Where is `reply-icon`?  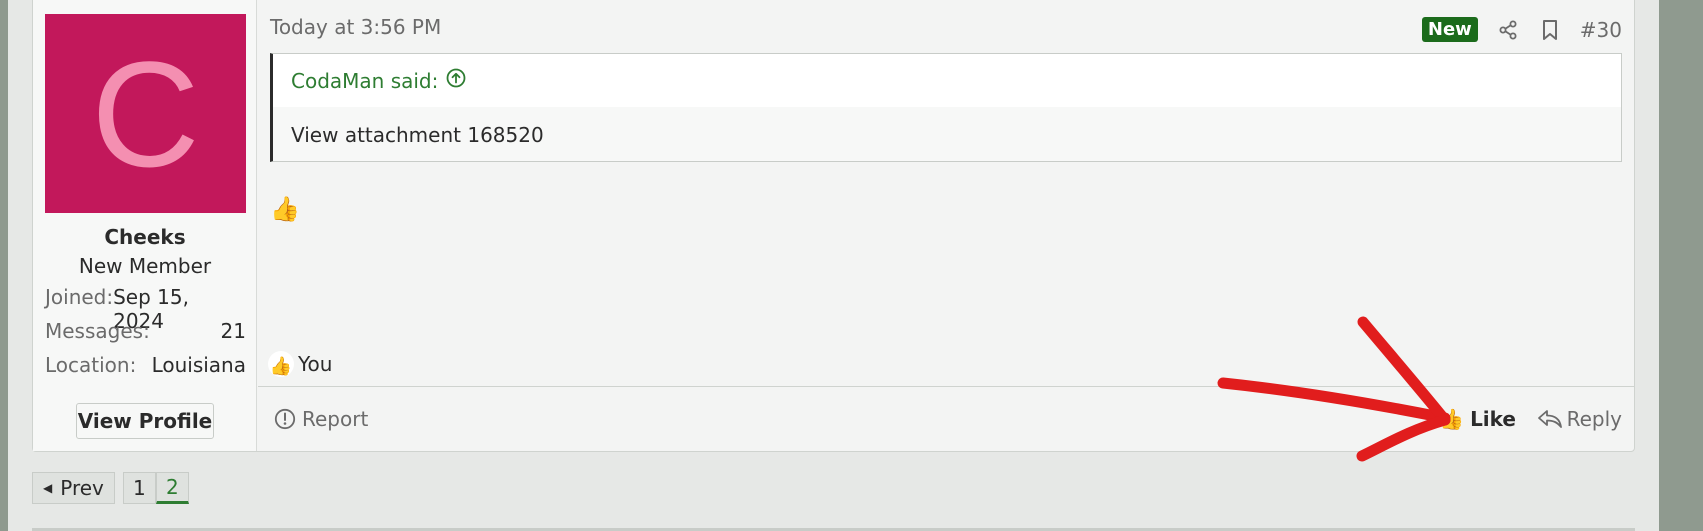 reply-icon is located at coordinates (1549, 419).